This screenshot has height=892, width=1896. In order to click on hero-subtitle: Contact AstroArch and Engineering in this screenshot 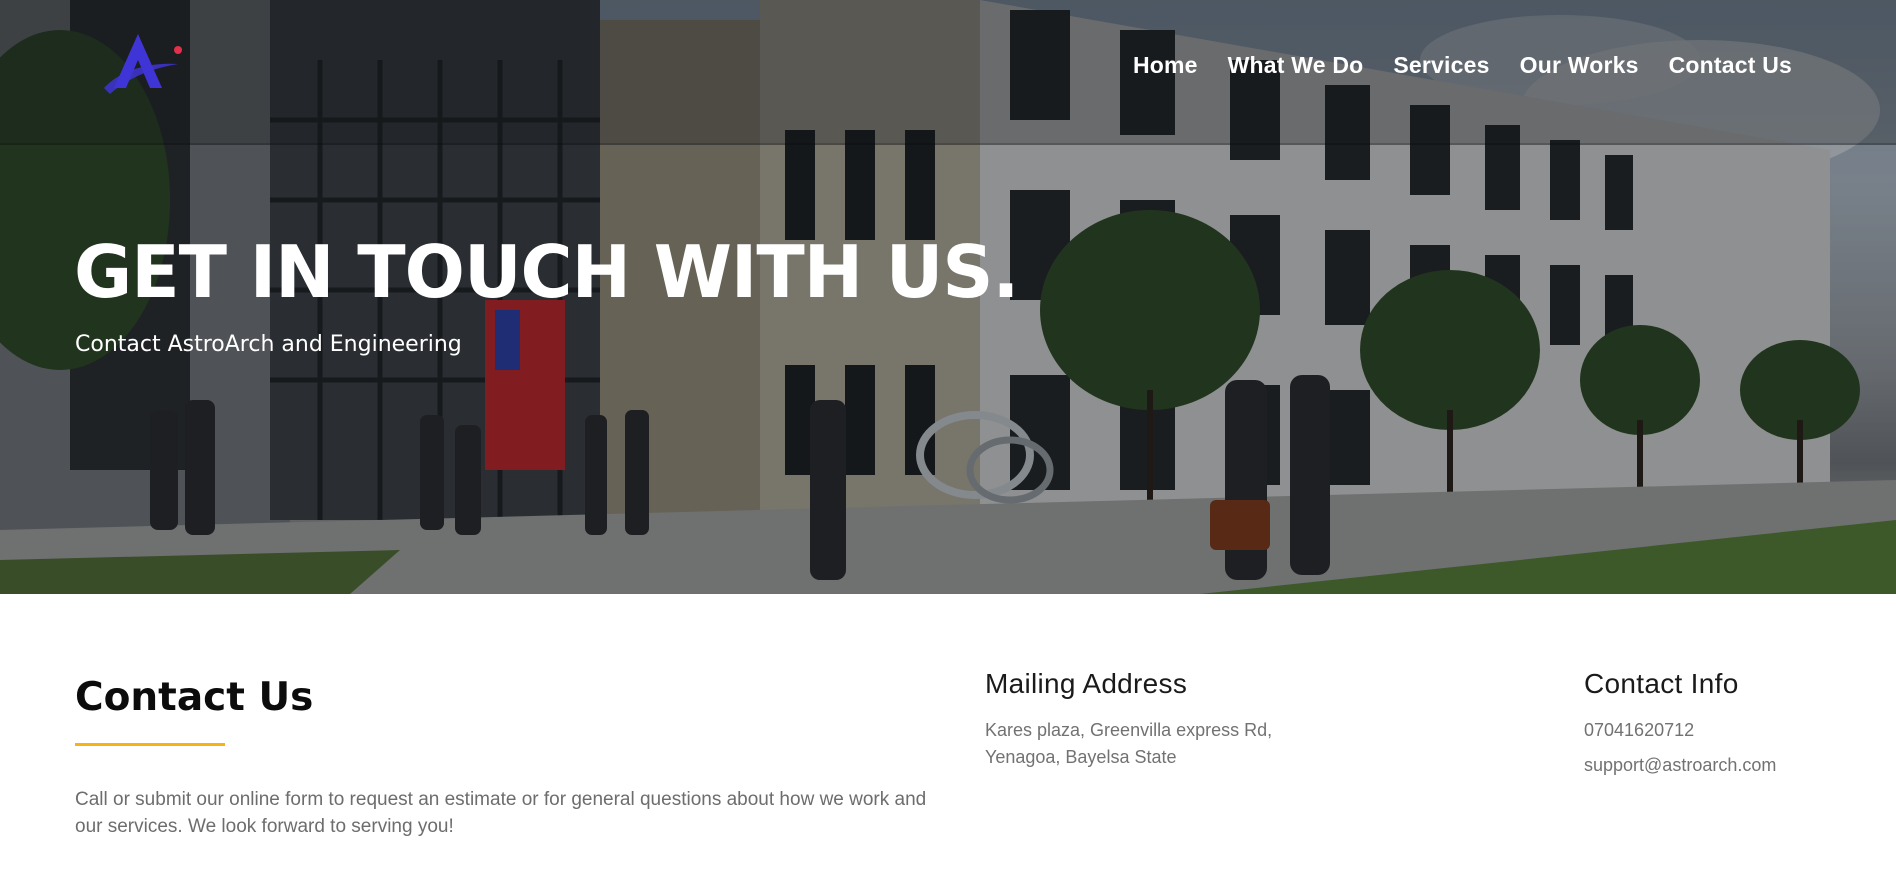, I will do `click(268, 344)`.